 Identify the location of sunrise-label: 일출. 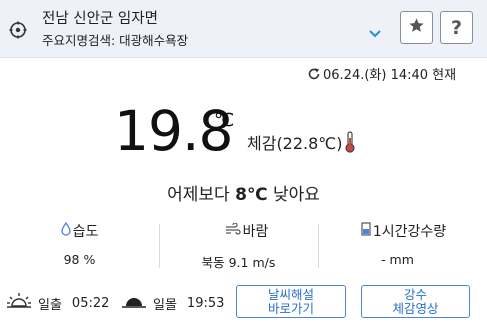
(50, 305).